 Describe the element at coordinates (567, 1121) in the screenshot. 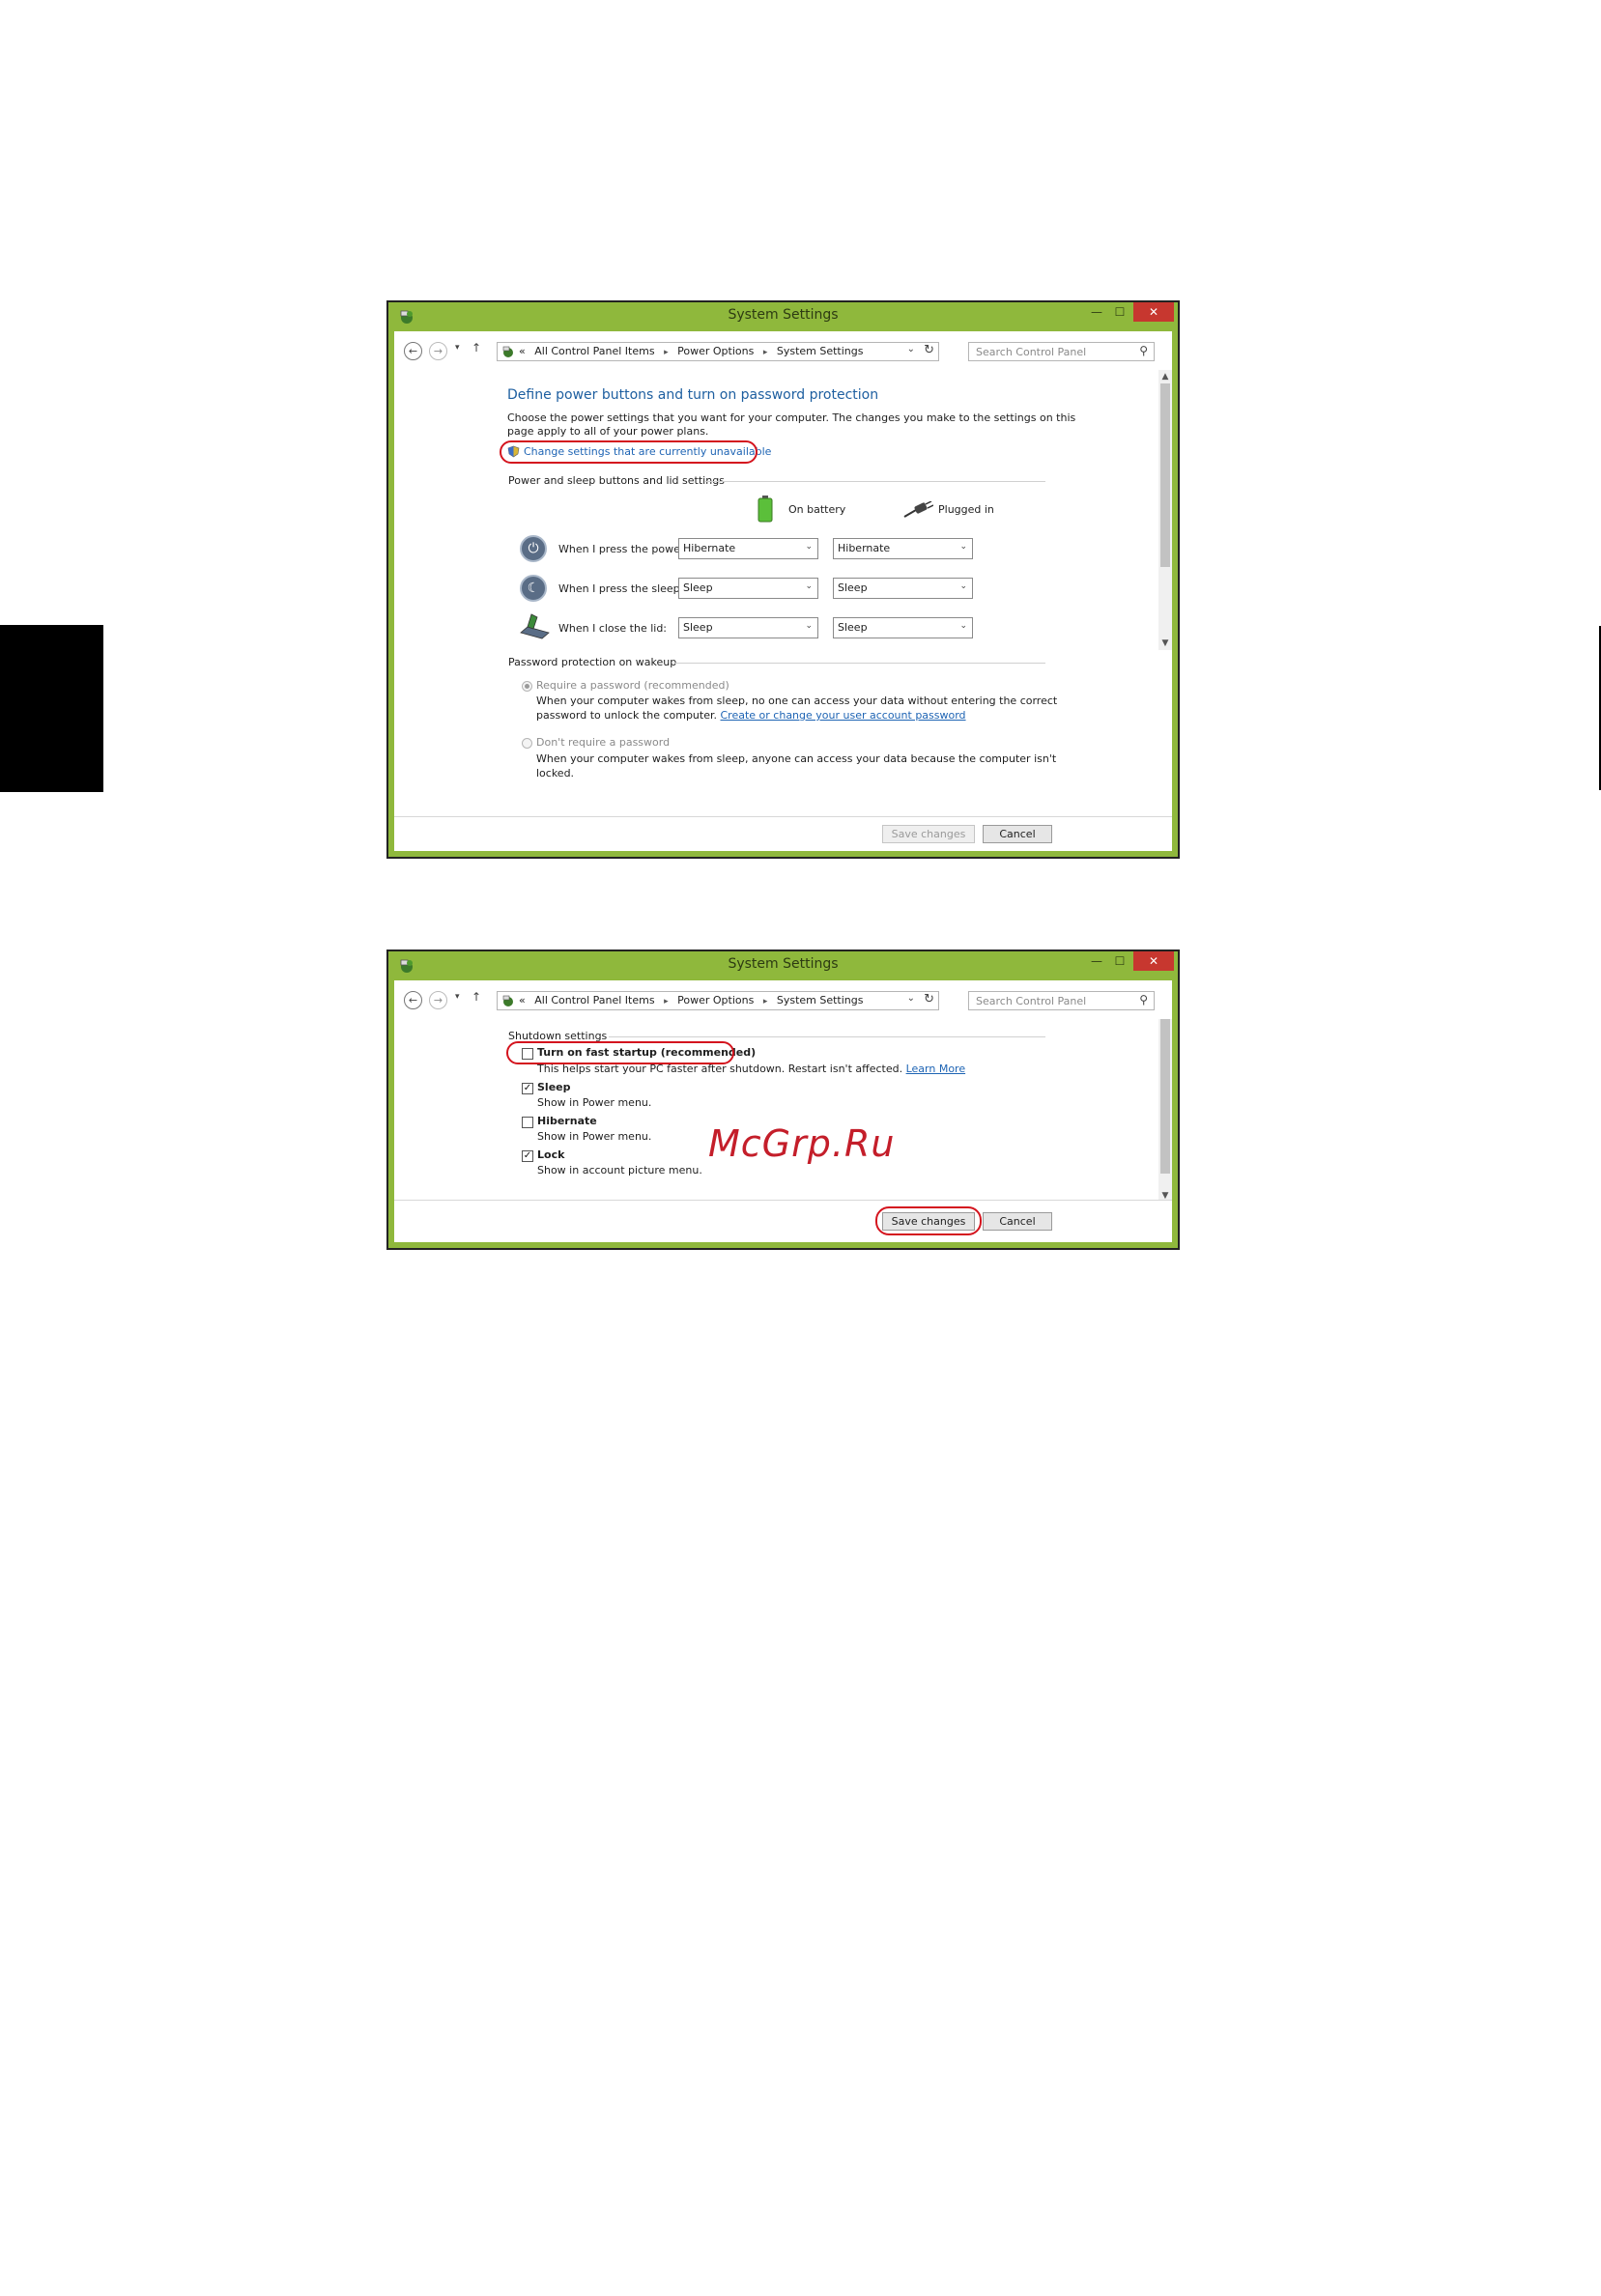

I see `hibernate-label: Hibernate` at that location.